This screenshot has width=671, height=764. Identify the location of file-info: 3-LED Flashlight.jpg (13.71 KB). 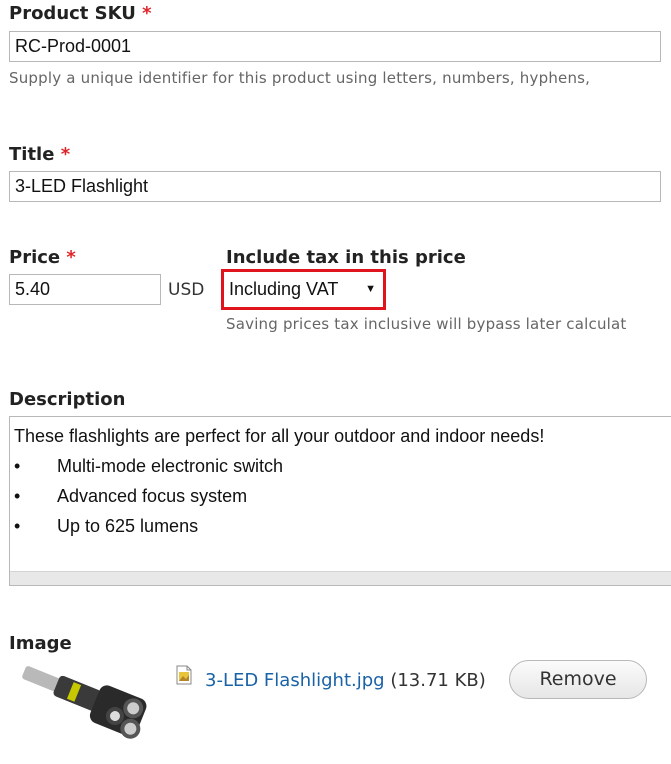
(345, 680).